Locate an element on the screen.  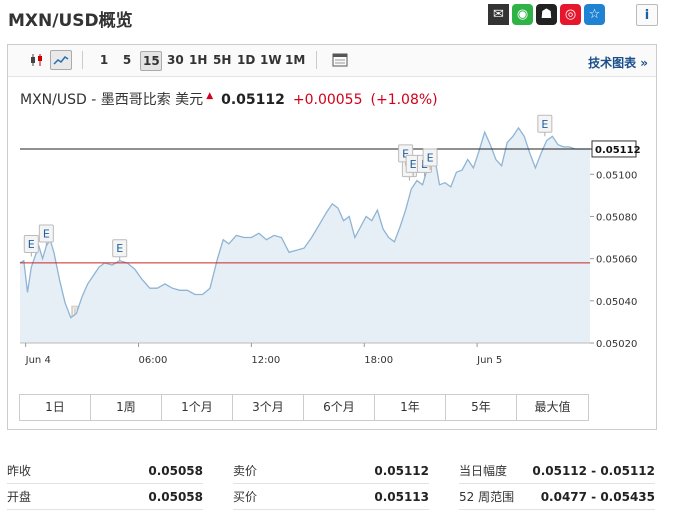
range-1d: 1日 is located at coordinates (55, 407).